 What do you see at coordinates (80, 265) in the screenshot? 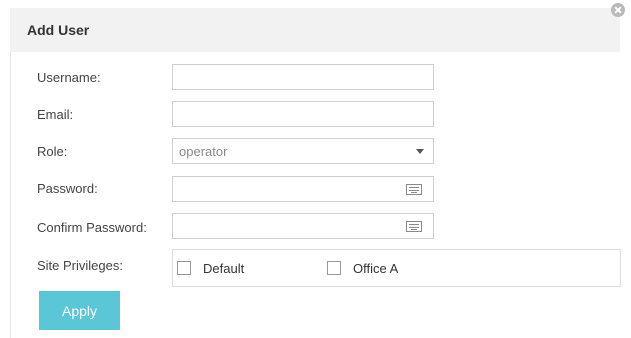
I see `site-privileges-label: Site Privileges:` at bounding box center [80, 265].